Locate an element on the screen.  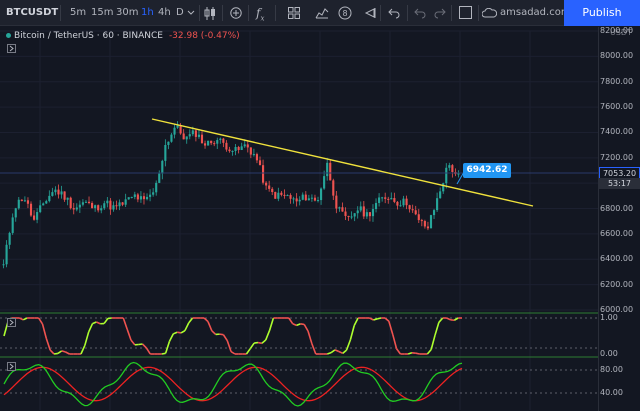
alert-icon: 8 is located at coordinates (345, 13).